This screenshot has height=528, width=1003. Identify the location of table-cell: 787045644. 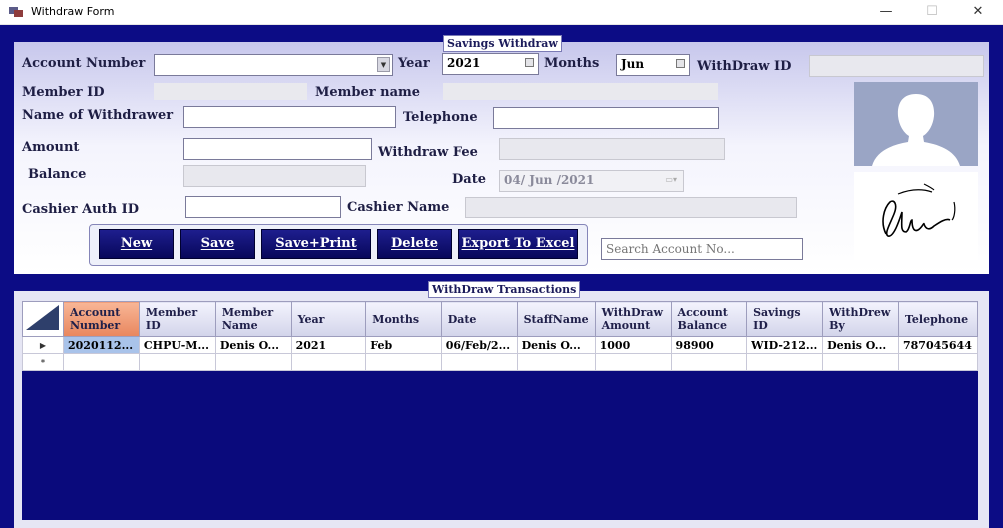
(938, 345).